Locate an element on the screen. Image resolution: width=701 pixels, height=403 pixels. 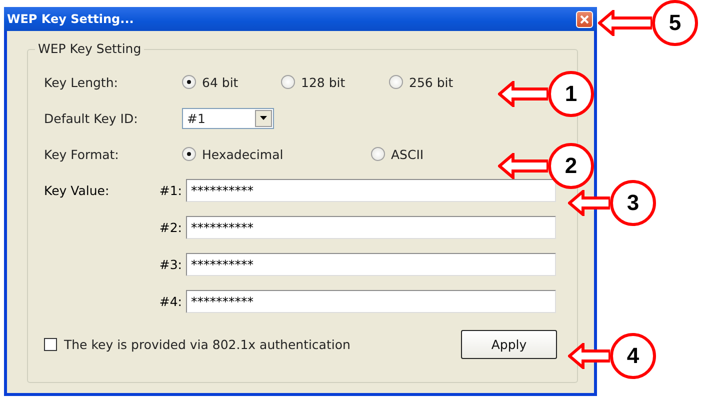
checkbox-label: The key is provided via 802.1x authentication is located at coordinates (207, 344).